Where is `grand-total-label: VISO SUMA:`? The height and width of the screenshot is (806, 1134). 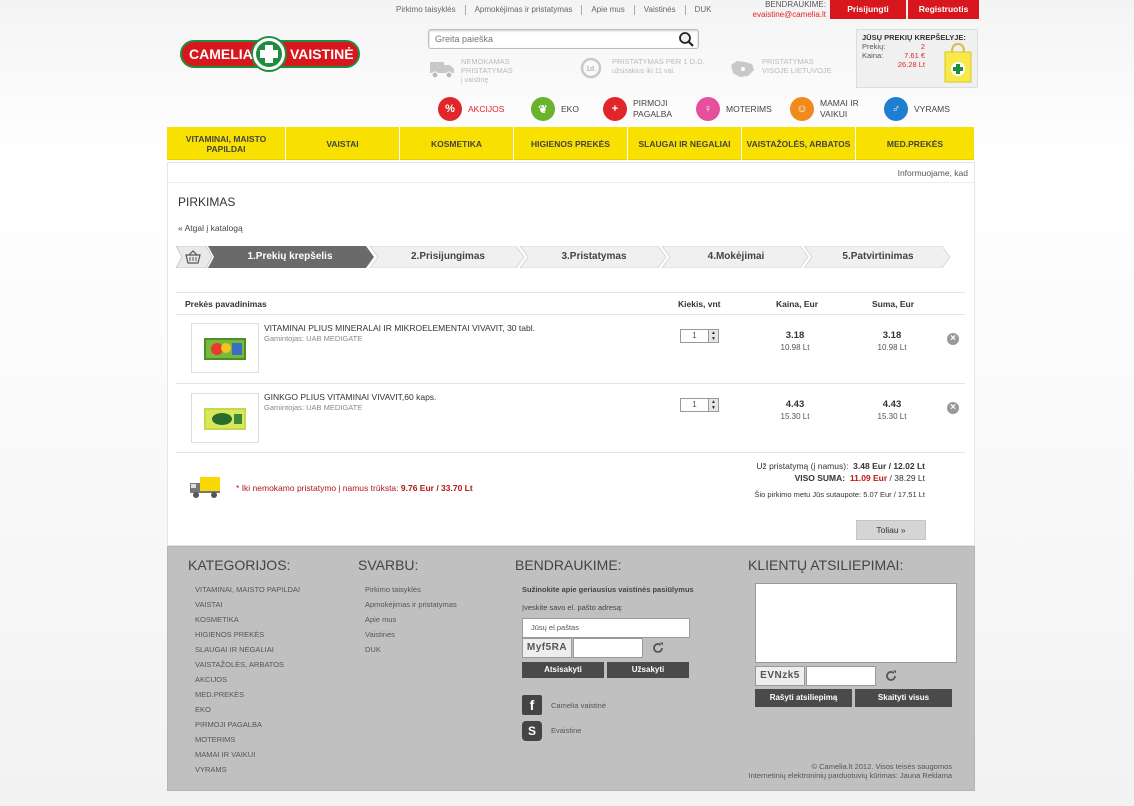
grand-total-label: VISO SUMA: is located at coordinates (820, 478).